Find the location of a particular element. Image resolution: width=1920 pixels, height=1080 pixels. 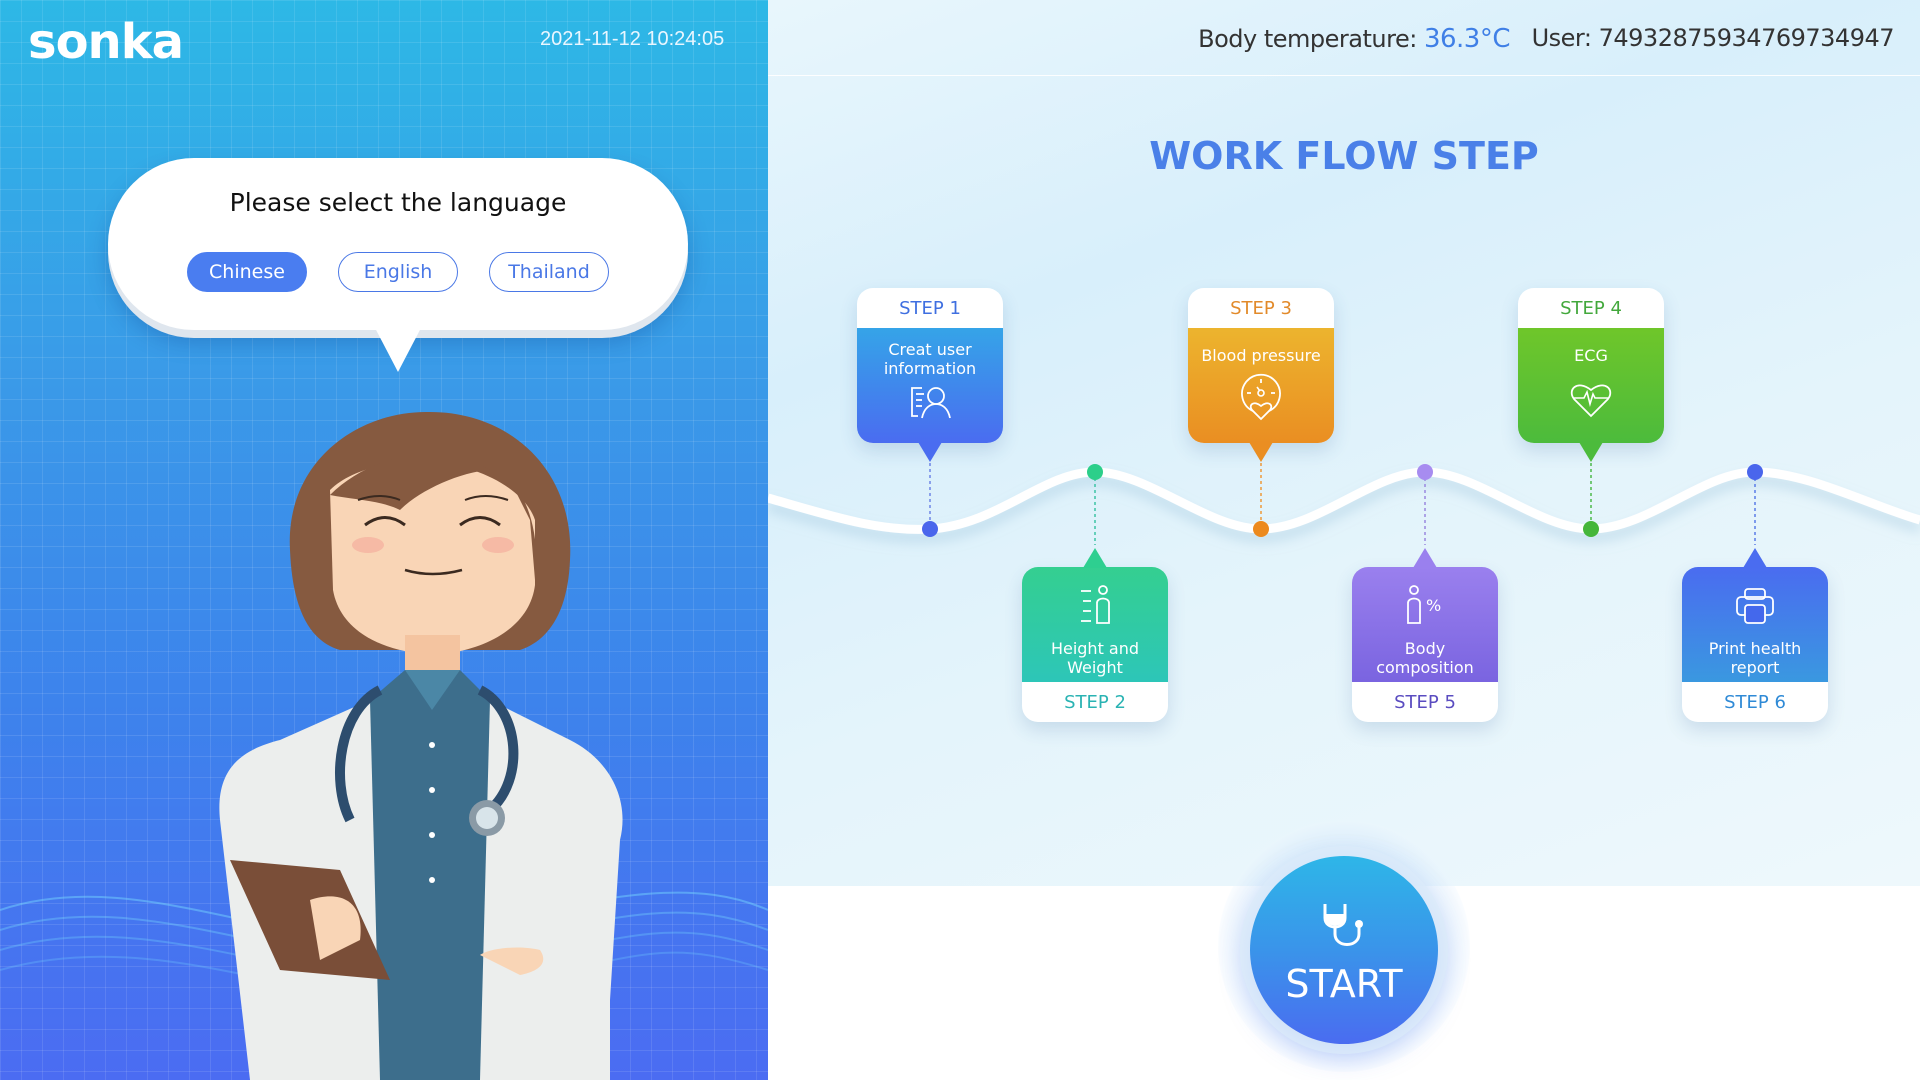

step-name: Creat user is located at coordinates (930, 349).